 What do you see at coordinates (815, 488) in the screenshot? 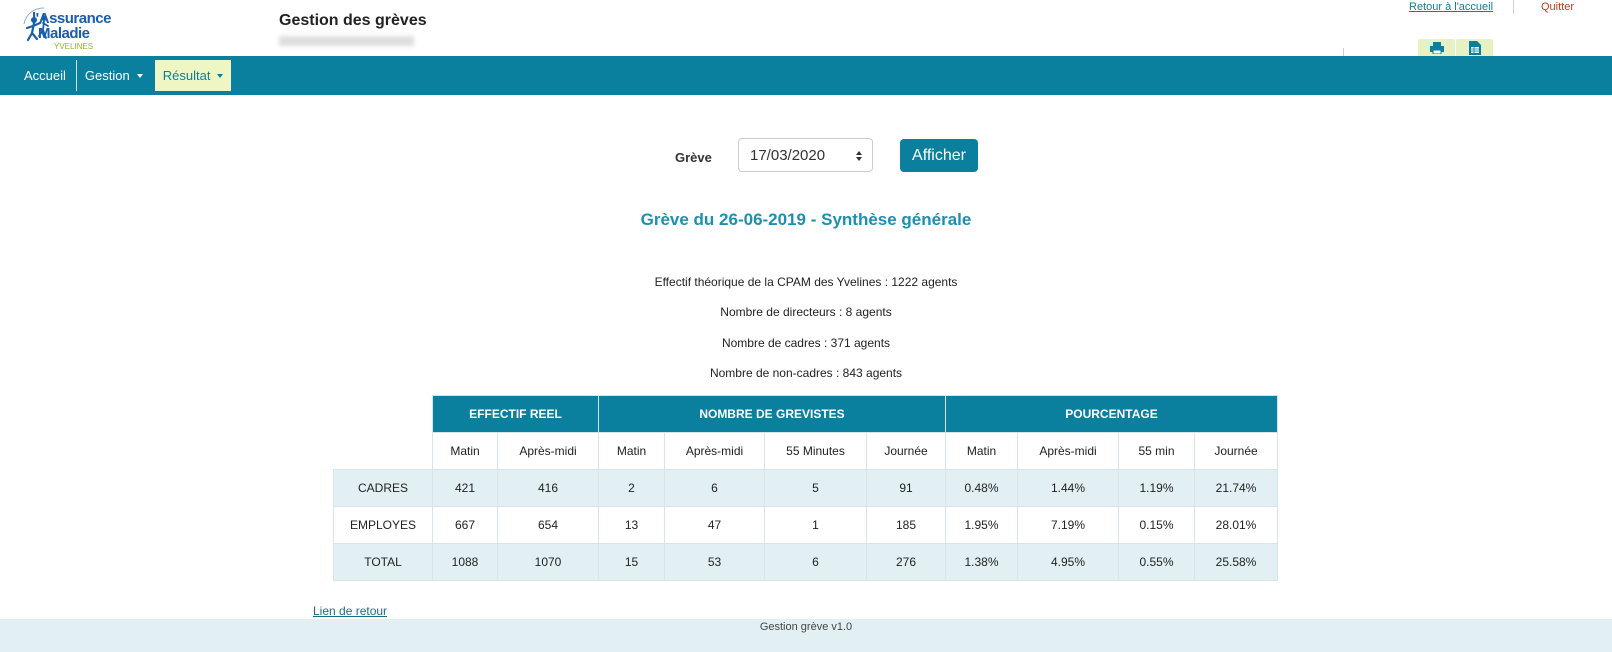
I see `table-cell: 5` at bounding box center [815, 488].